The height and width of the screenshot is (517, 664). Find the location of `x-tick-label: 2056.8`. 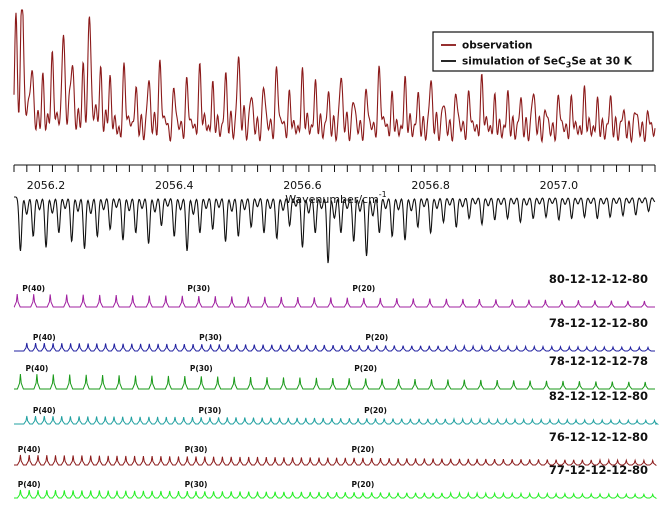

x-tick-label: 2056.8 is located at coordinates (430, 185).